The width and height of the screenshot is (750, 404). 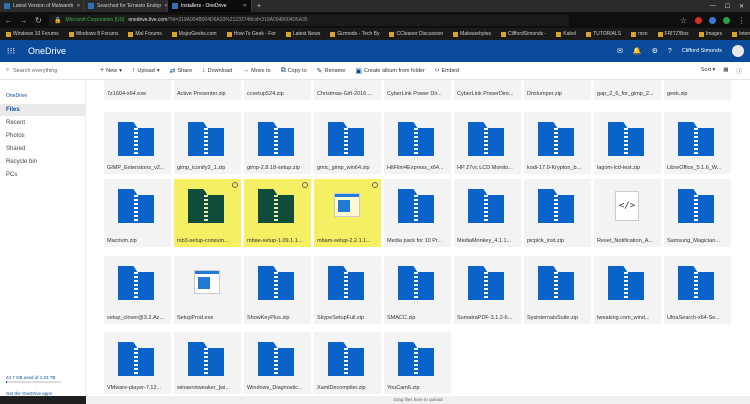 What do you see at coordinates (11, 51) in the screenshot?
I see `app-launcher-icon: ⁝⁝⁝` at bounding box center [11, 51].